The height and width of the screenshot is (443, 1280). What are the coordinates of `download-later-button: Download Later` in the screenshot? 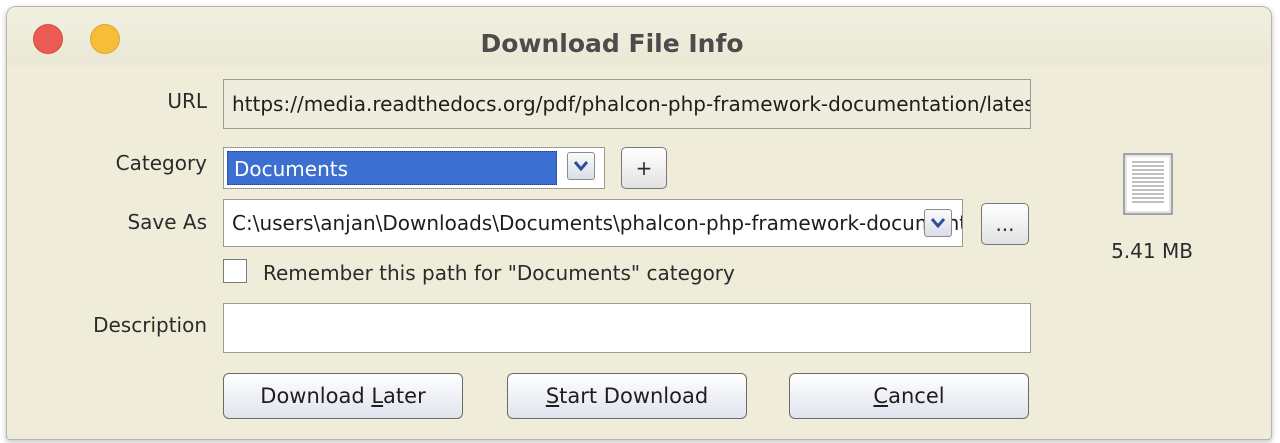 It's located at (343, 396).